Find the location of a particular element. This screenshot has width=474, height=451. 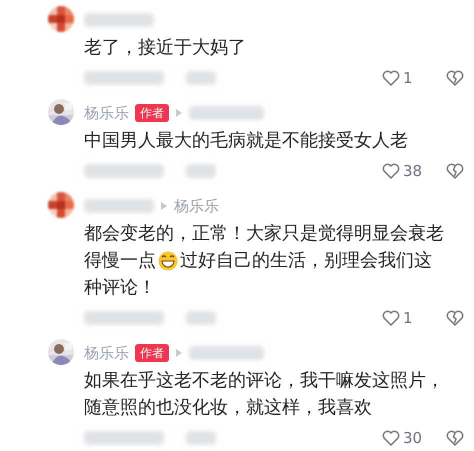

comment-text: 如果在乎这老不老的评论，我干嘛发这照片， is located at coordinates (264, 381).